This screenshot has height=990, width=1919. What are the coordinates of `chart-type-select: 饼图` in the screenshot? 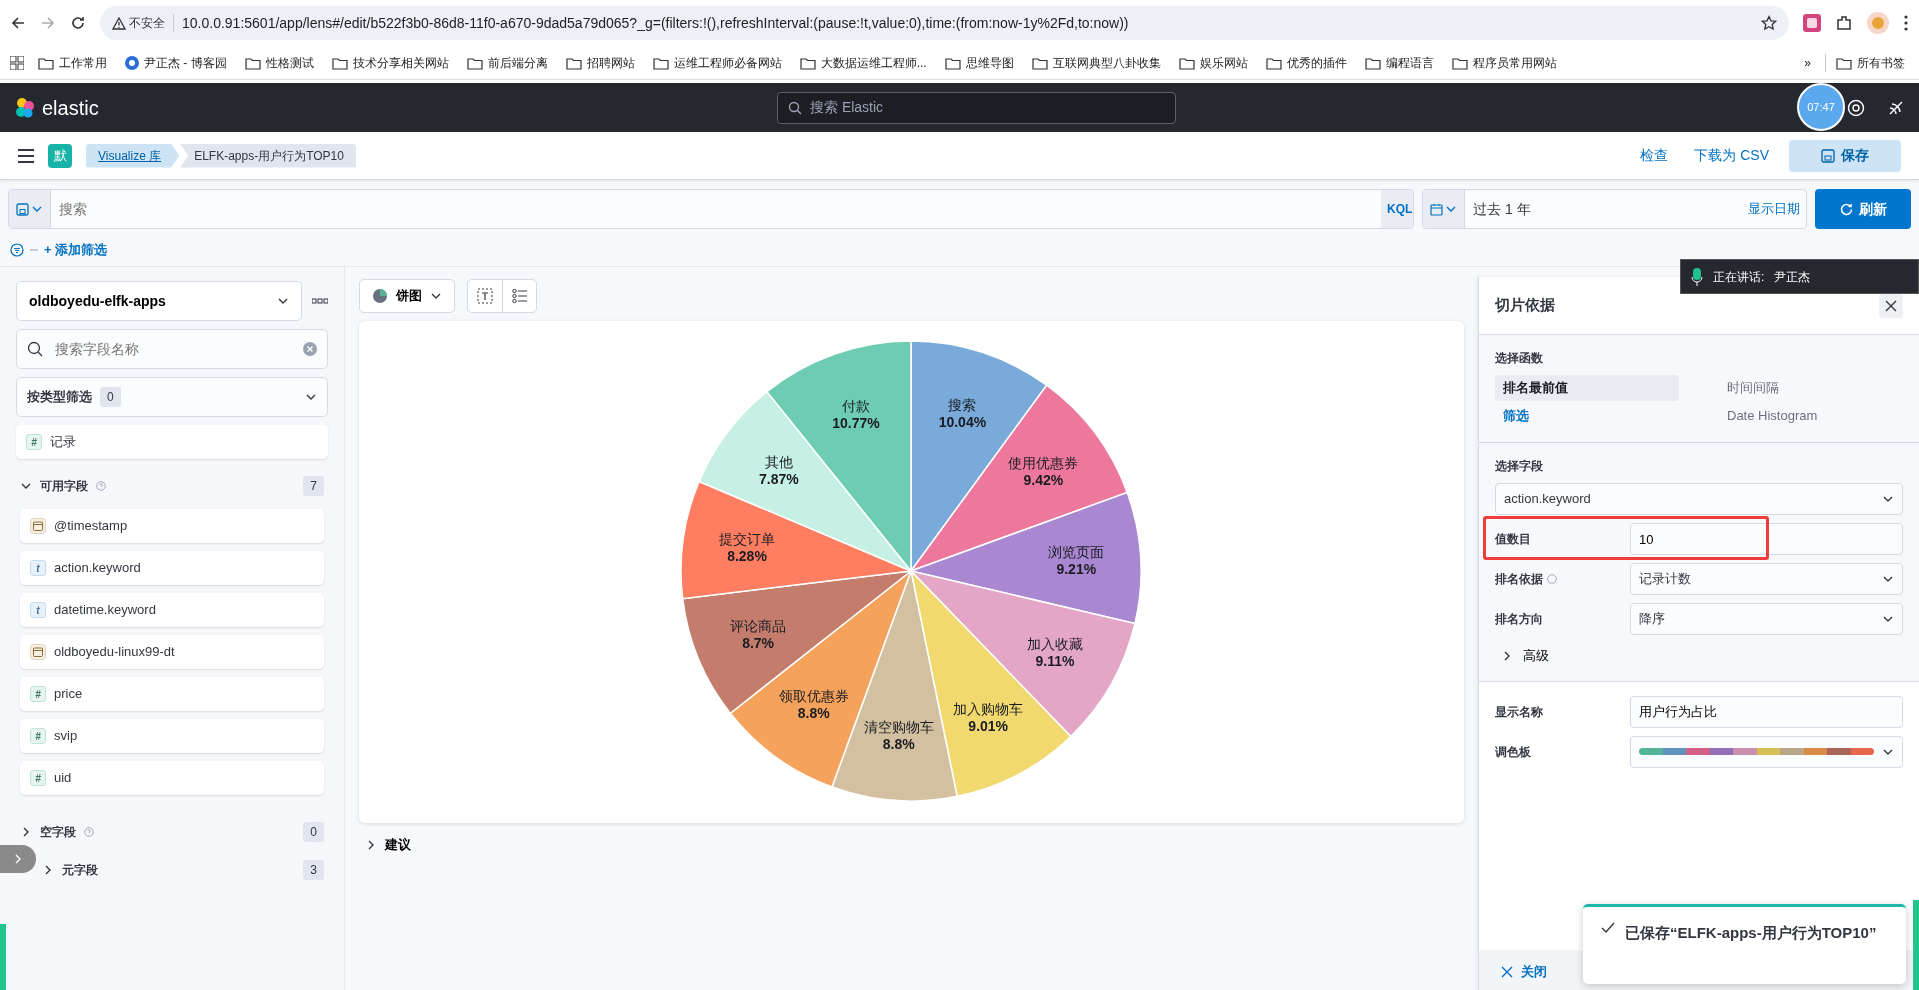 It's located at (407, 296).